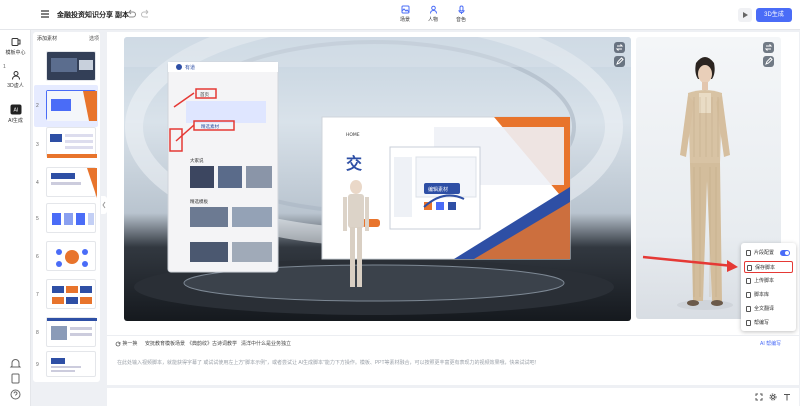  I want to click on segment-icon, so click(748, 253).